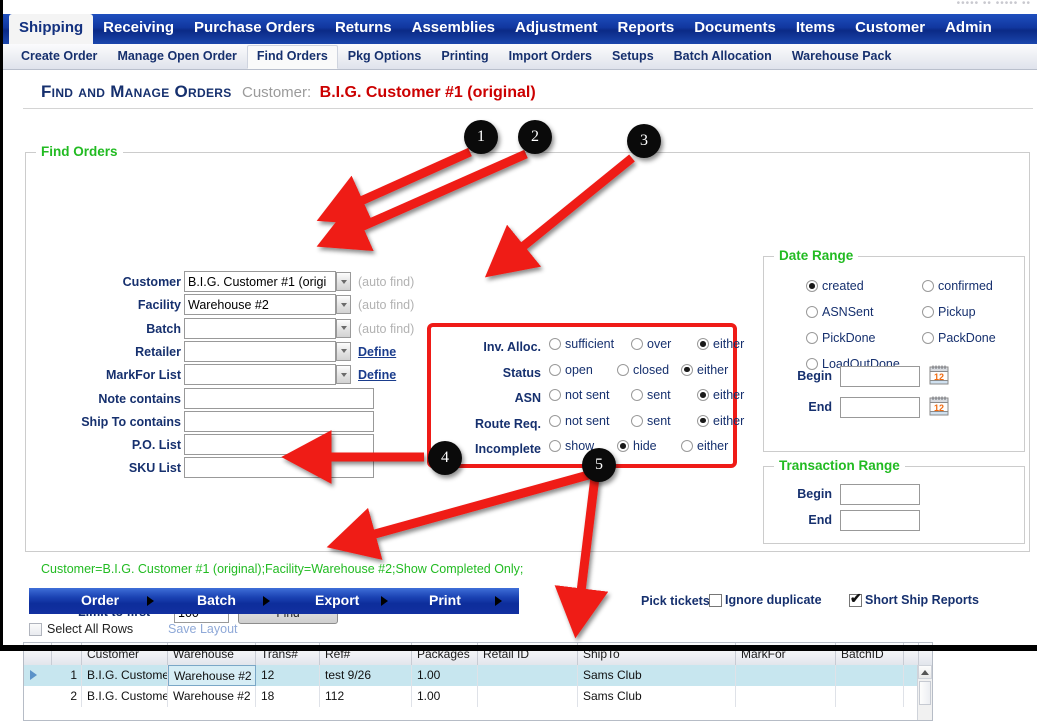  I want to click on sub-nav-item-batch-allocation: Batch Allocation, so click(723, 56).